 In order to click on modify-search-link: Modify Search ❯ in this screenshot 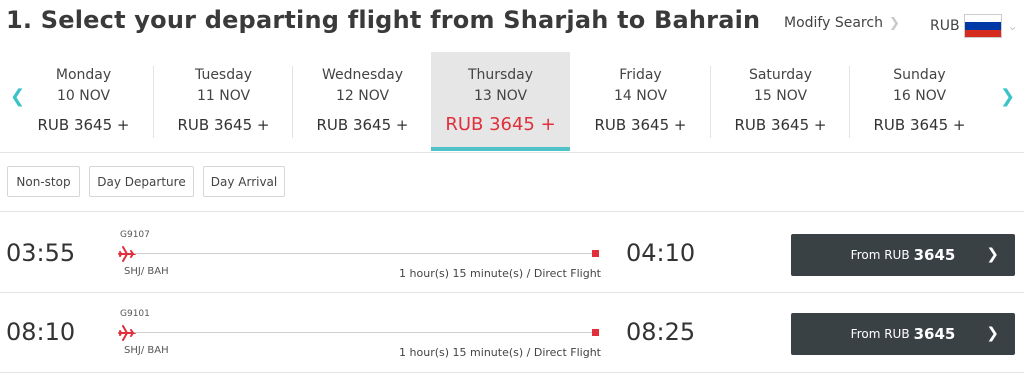, I will do `click(842, 23)`.